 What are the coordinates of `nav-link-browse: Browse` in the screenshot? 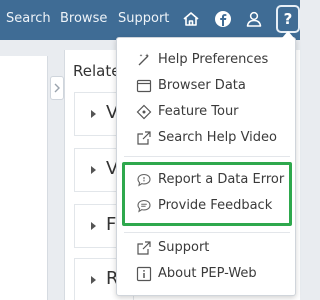 It's located at (83, 19).